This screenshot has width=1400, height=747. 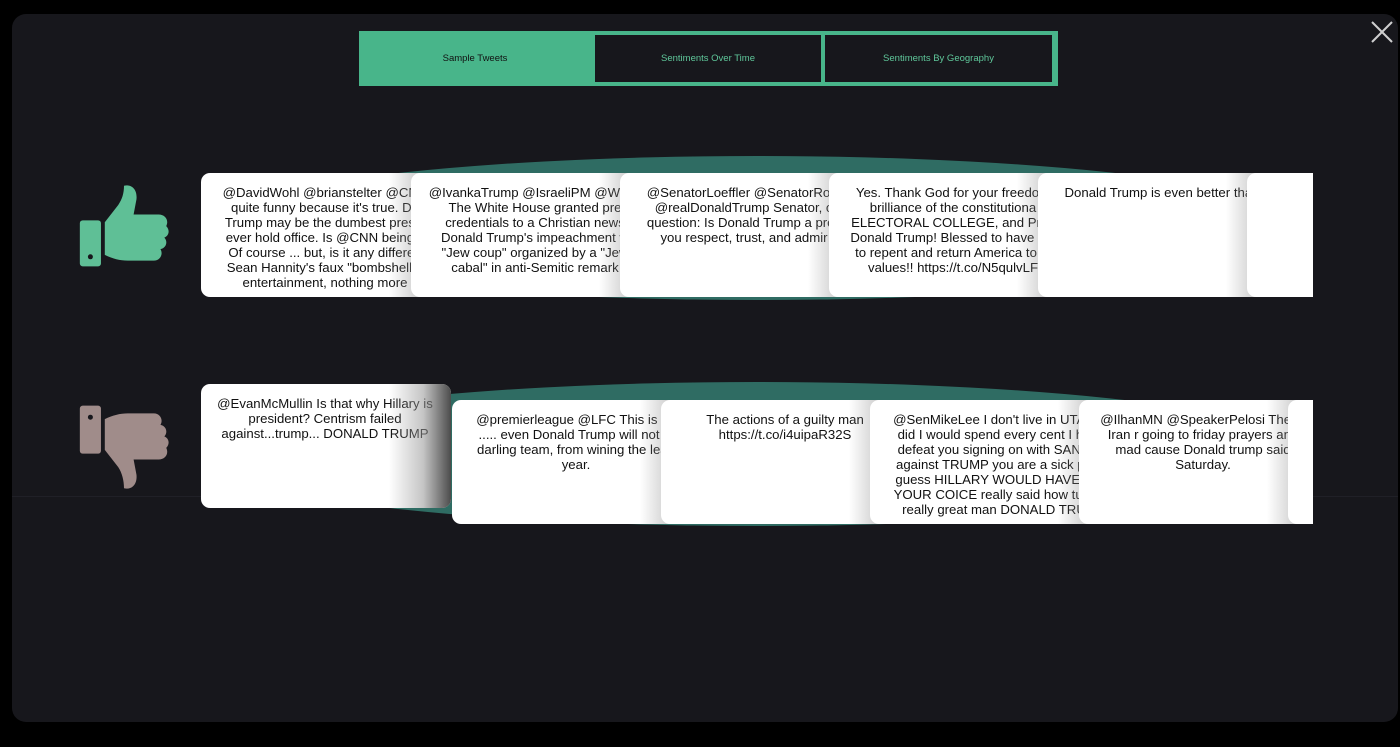 I want to click on tweet-text-line: against TRUMP you are a sick pu, so click(x=994, y=464).